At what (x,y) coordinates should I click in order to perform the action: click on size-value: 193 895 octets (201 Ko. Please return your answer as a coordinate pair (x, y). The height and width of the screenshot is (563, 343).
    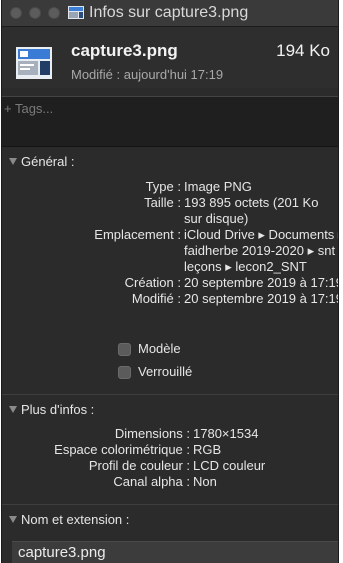
    Looking at the image, I should click on (251, 202).